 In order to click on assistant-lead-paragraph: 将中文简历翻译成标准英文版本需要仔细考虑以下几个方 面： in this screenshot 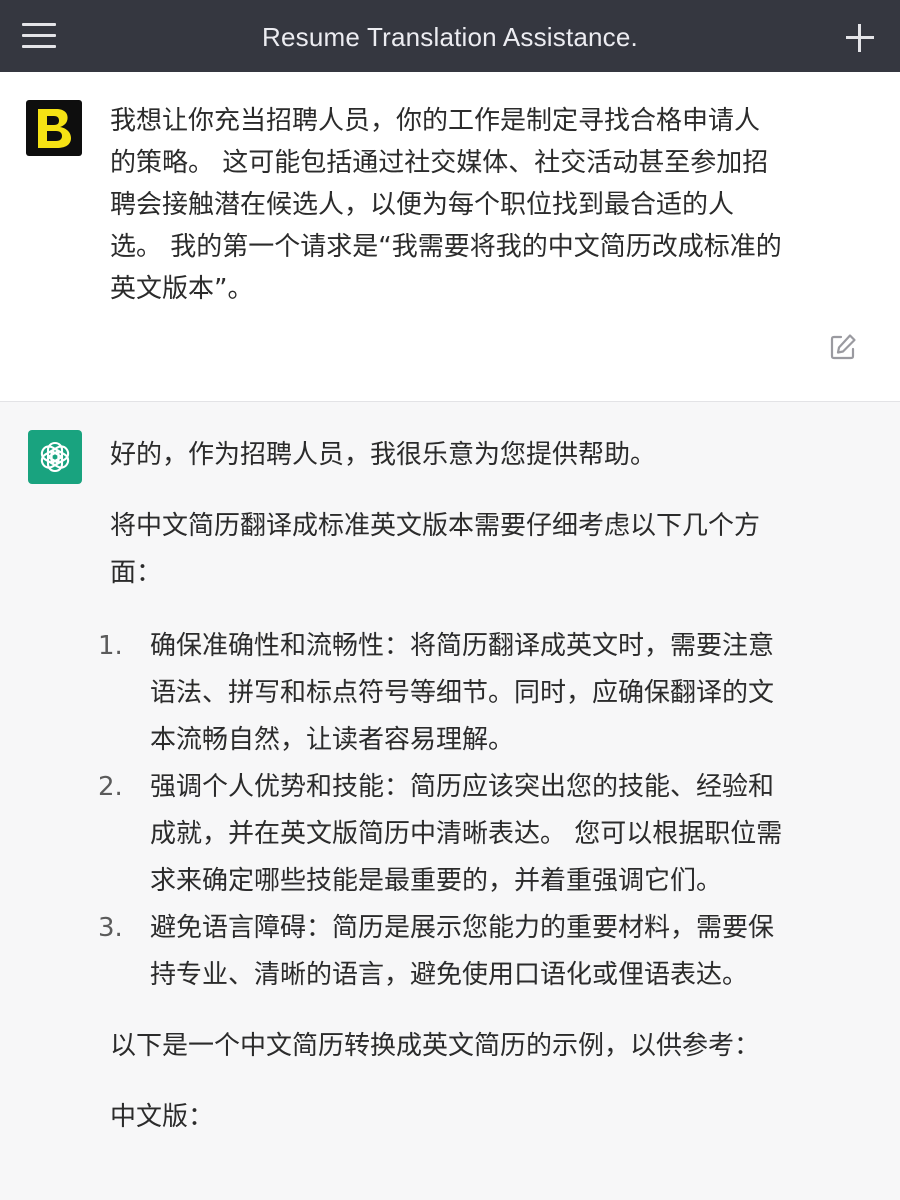, I will do `click(490, 550)`.